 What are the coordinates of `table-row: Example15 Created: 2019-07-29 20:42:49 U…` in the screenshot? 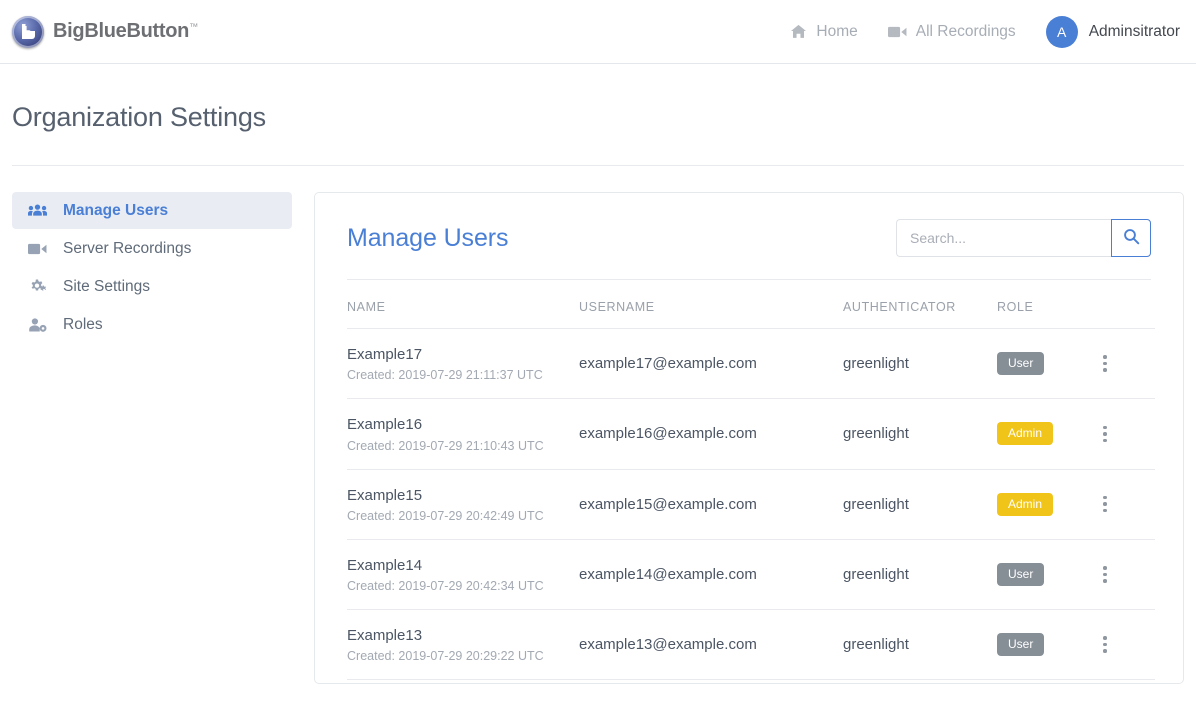 It's located at (751, 504).